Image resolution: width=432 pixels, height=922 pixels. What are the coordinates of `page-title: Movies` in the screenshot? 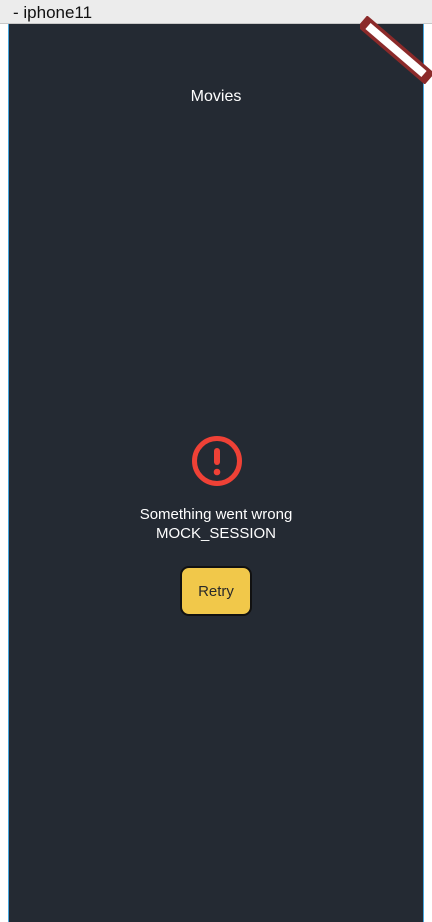 It's located at (216, 96).